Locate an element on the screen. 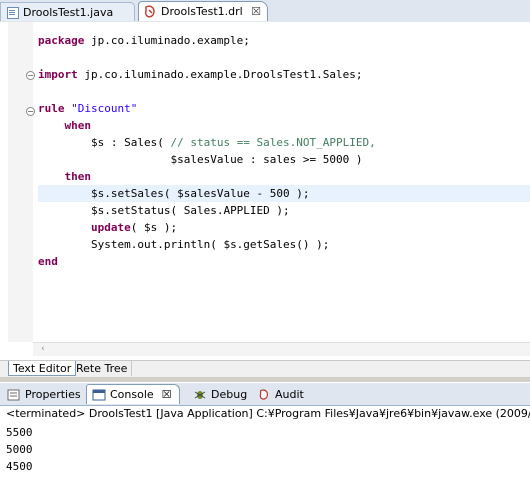 Image resolution: width=530 pixels, height=487 pixels. debug-icon is located at coordinates (200, 394).